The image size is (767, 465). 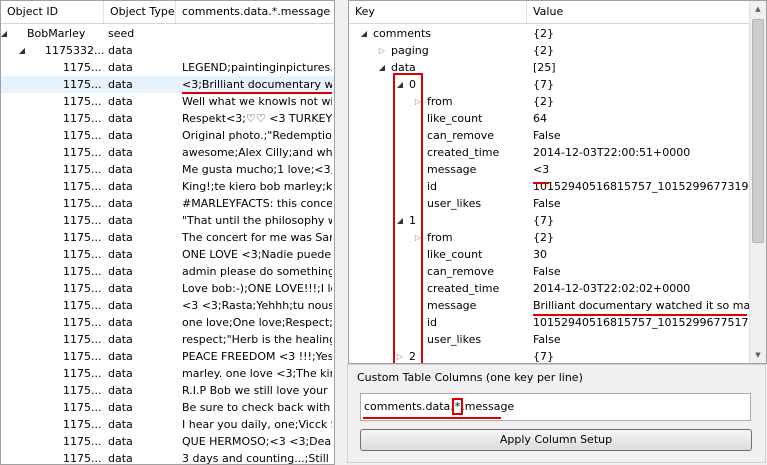 I want to click on cell-message: Original photo.;"Redemption, so click(x=257, y=135).